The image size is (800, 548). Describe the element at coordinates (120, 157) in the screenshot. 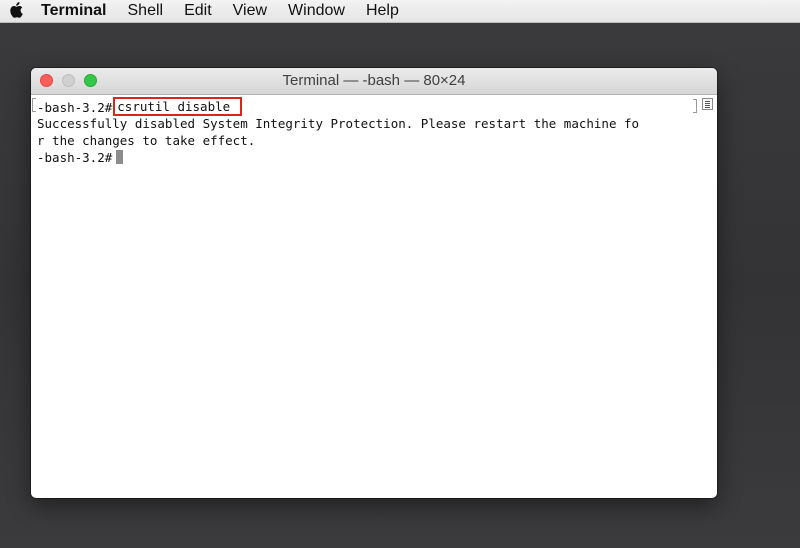

I see `text-cursor` at that location.